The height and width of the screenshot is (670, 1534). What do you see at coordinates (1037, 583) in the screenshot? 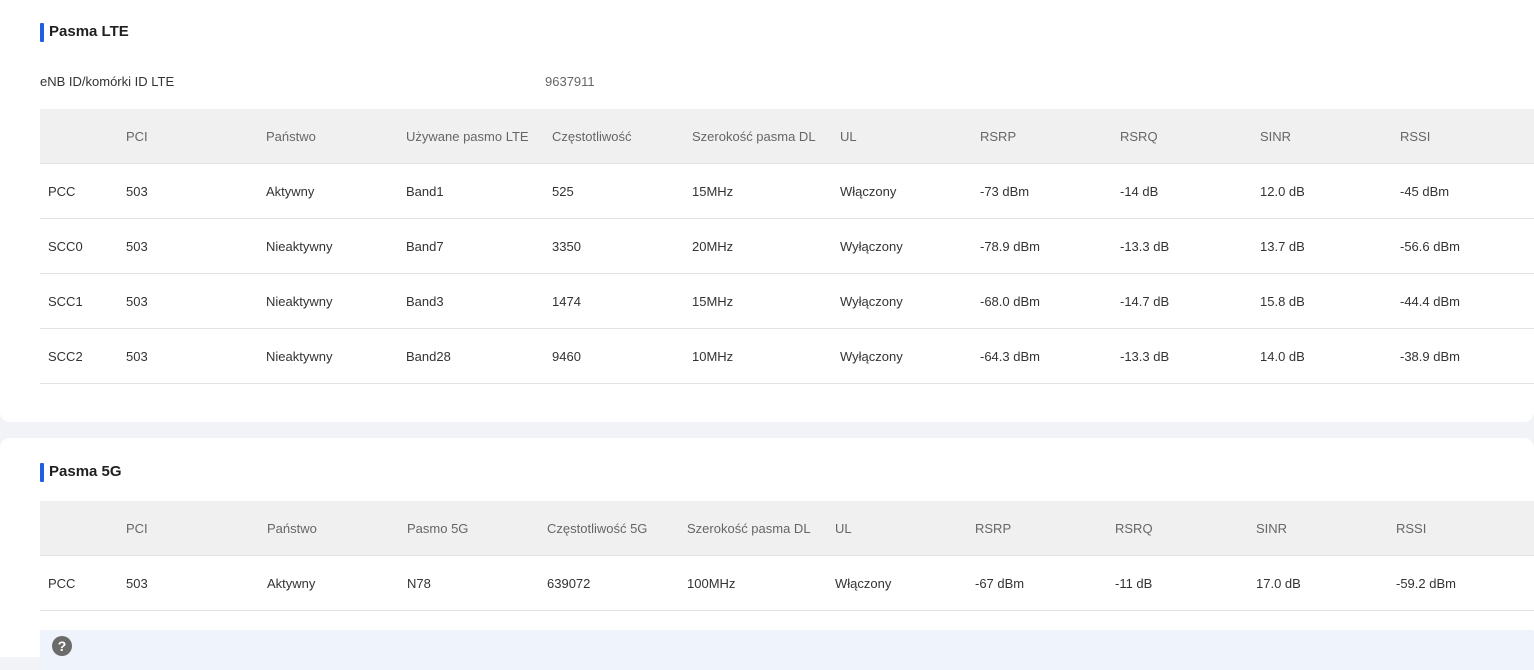
I see `table-cell: -67 dBm` at bounding box center [1037, 583].